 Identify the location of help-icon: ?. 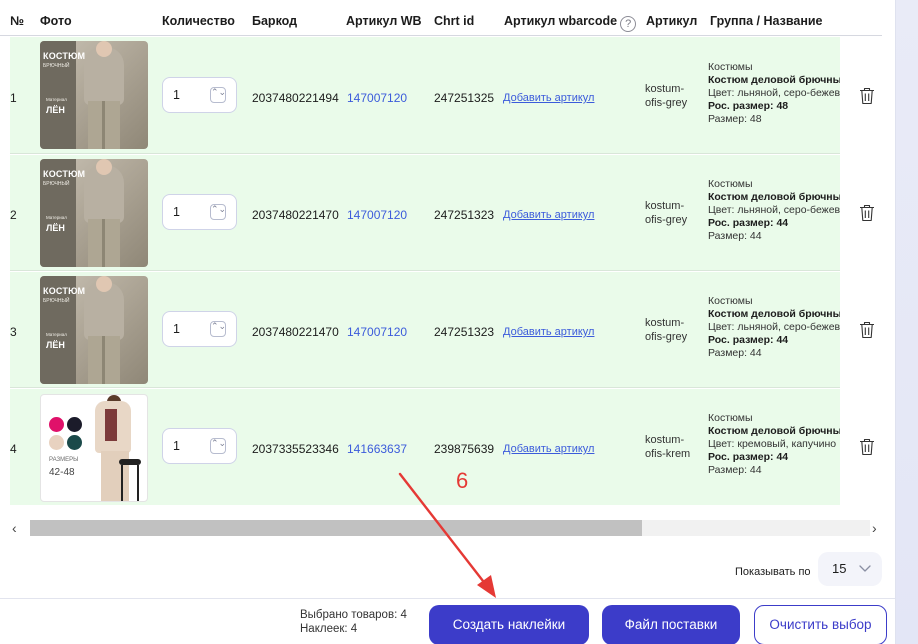
(628, 24).